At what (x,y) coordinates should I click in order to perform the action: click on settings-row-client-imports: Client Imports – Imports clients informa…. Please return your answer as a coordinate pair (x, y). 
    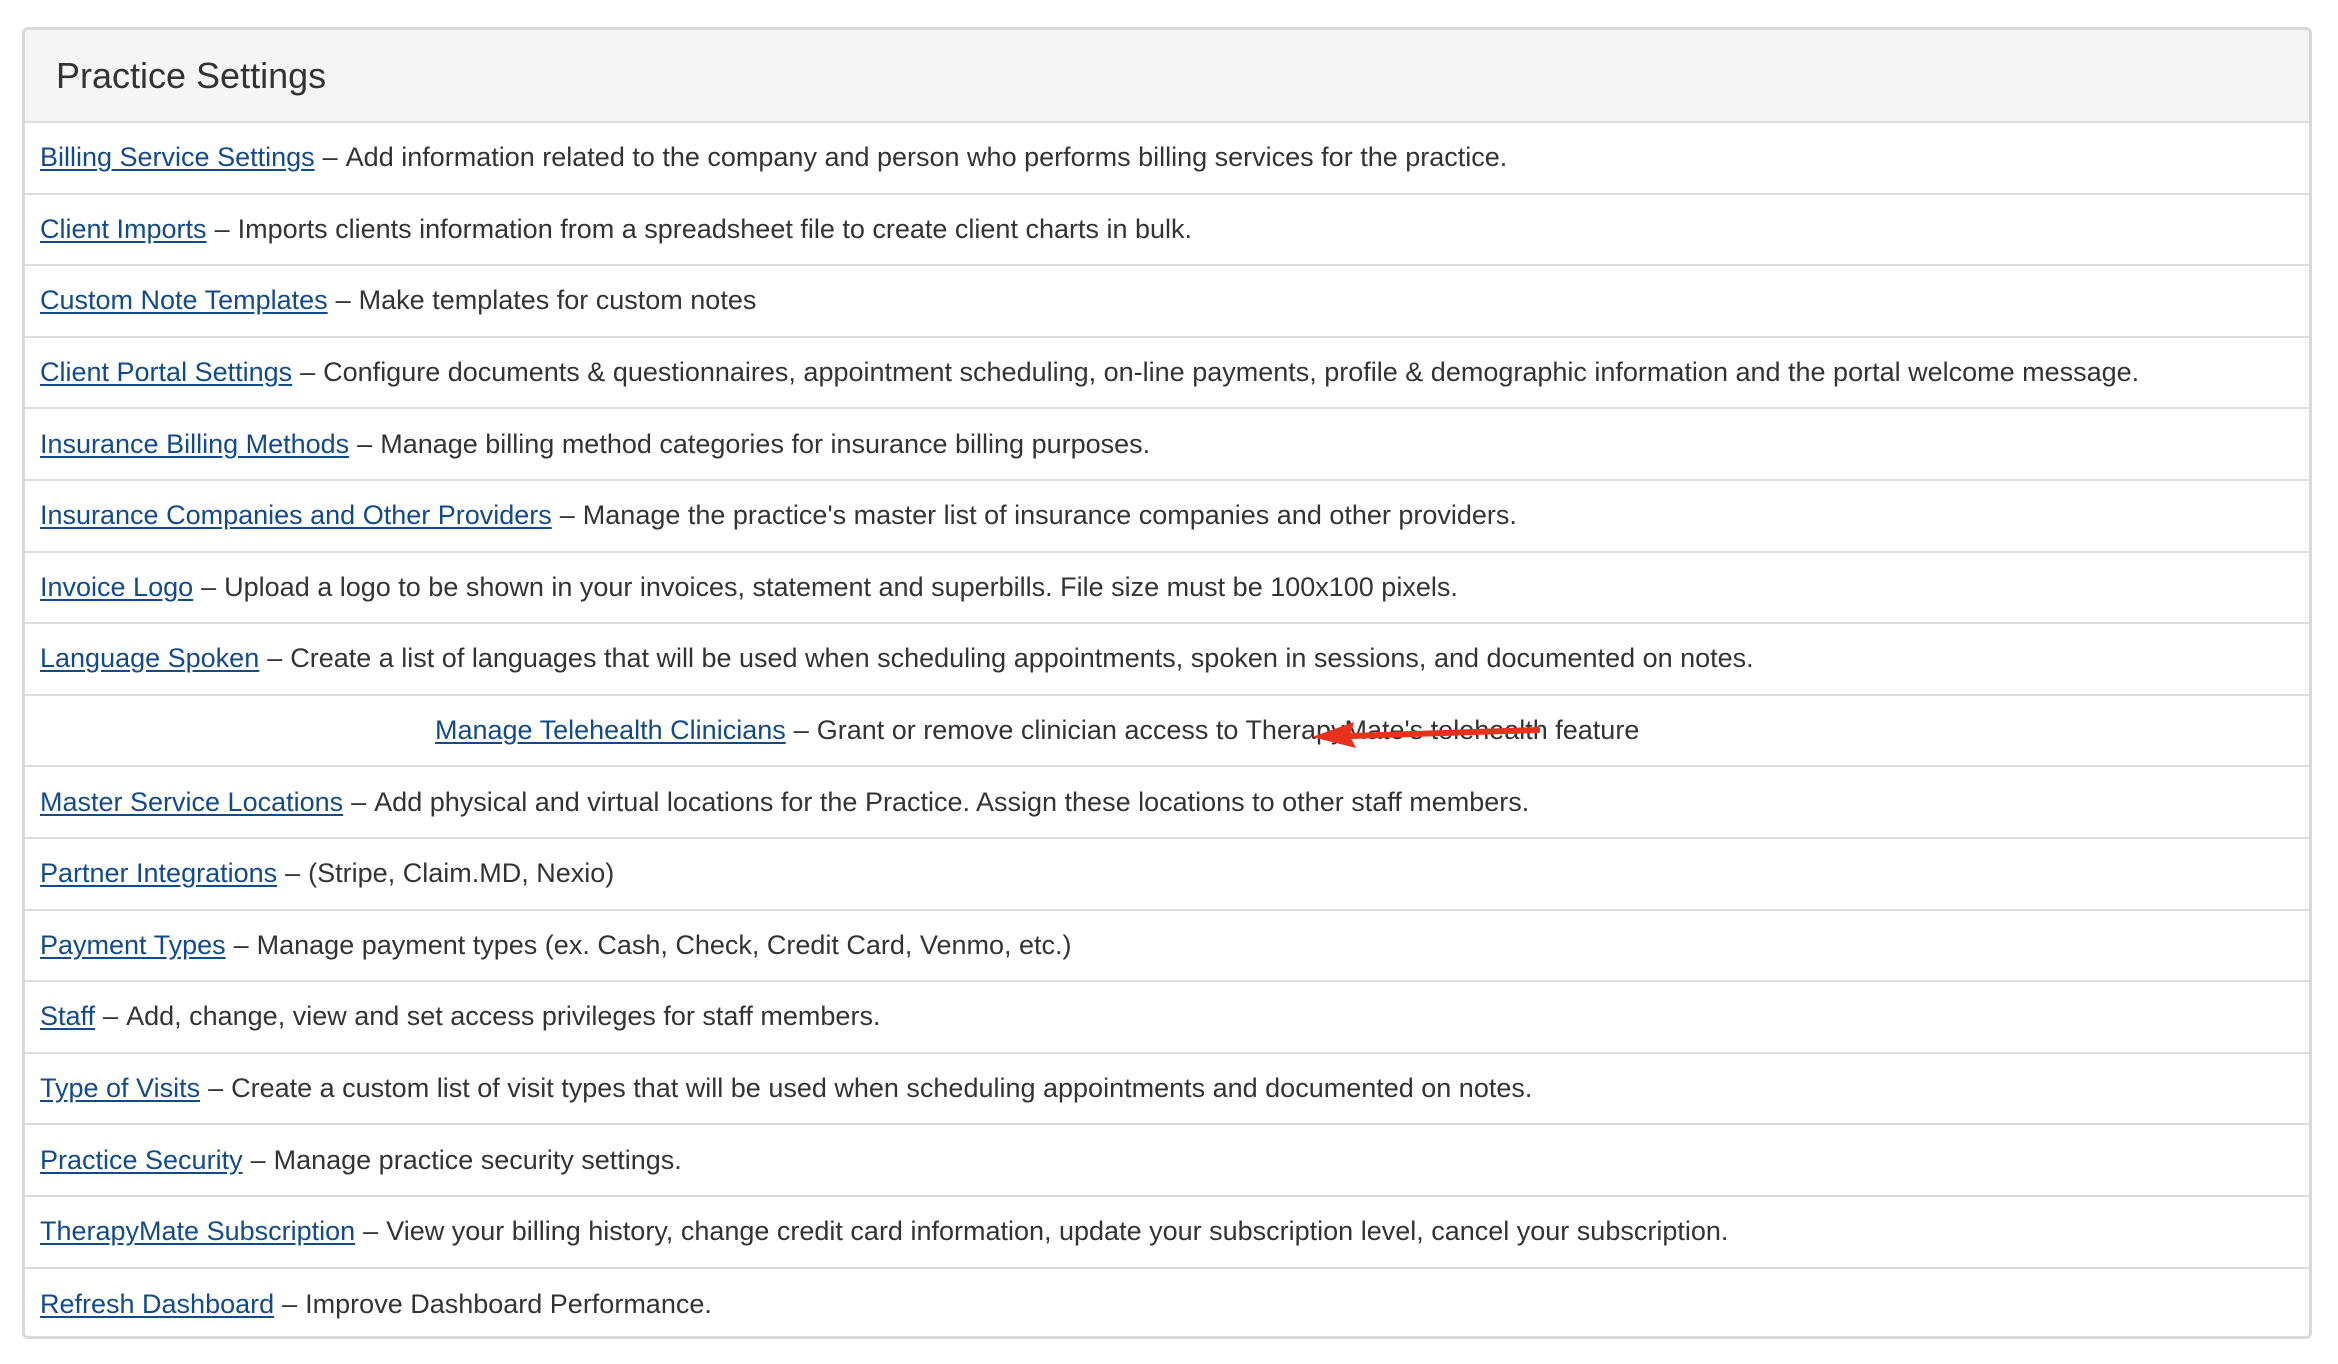
    Looking at the image, I should click on (1167, 231).